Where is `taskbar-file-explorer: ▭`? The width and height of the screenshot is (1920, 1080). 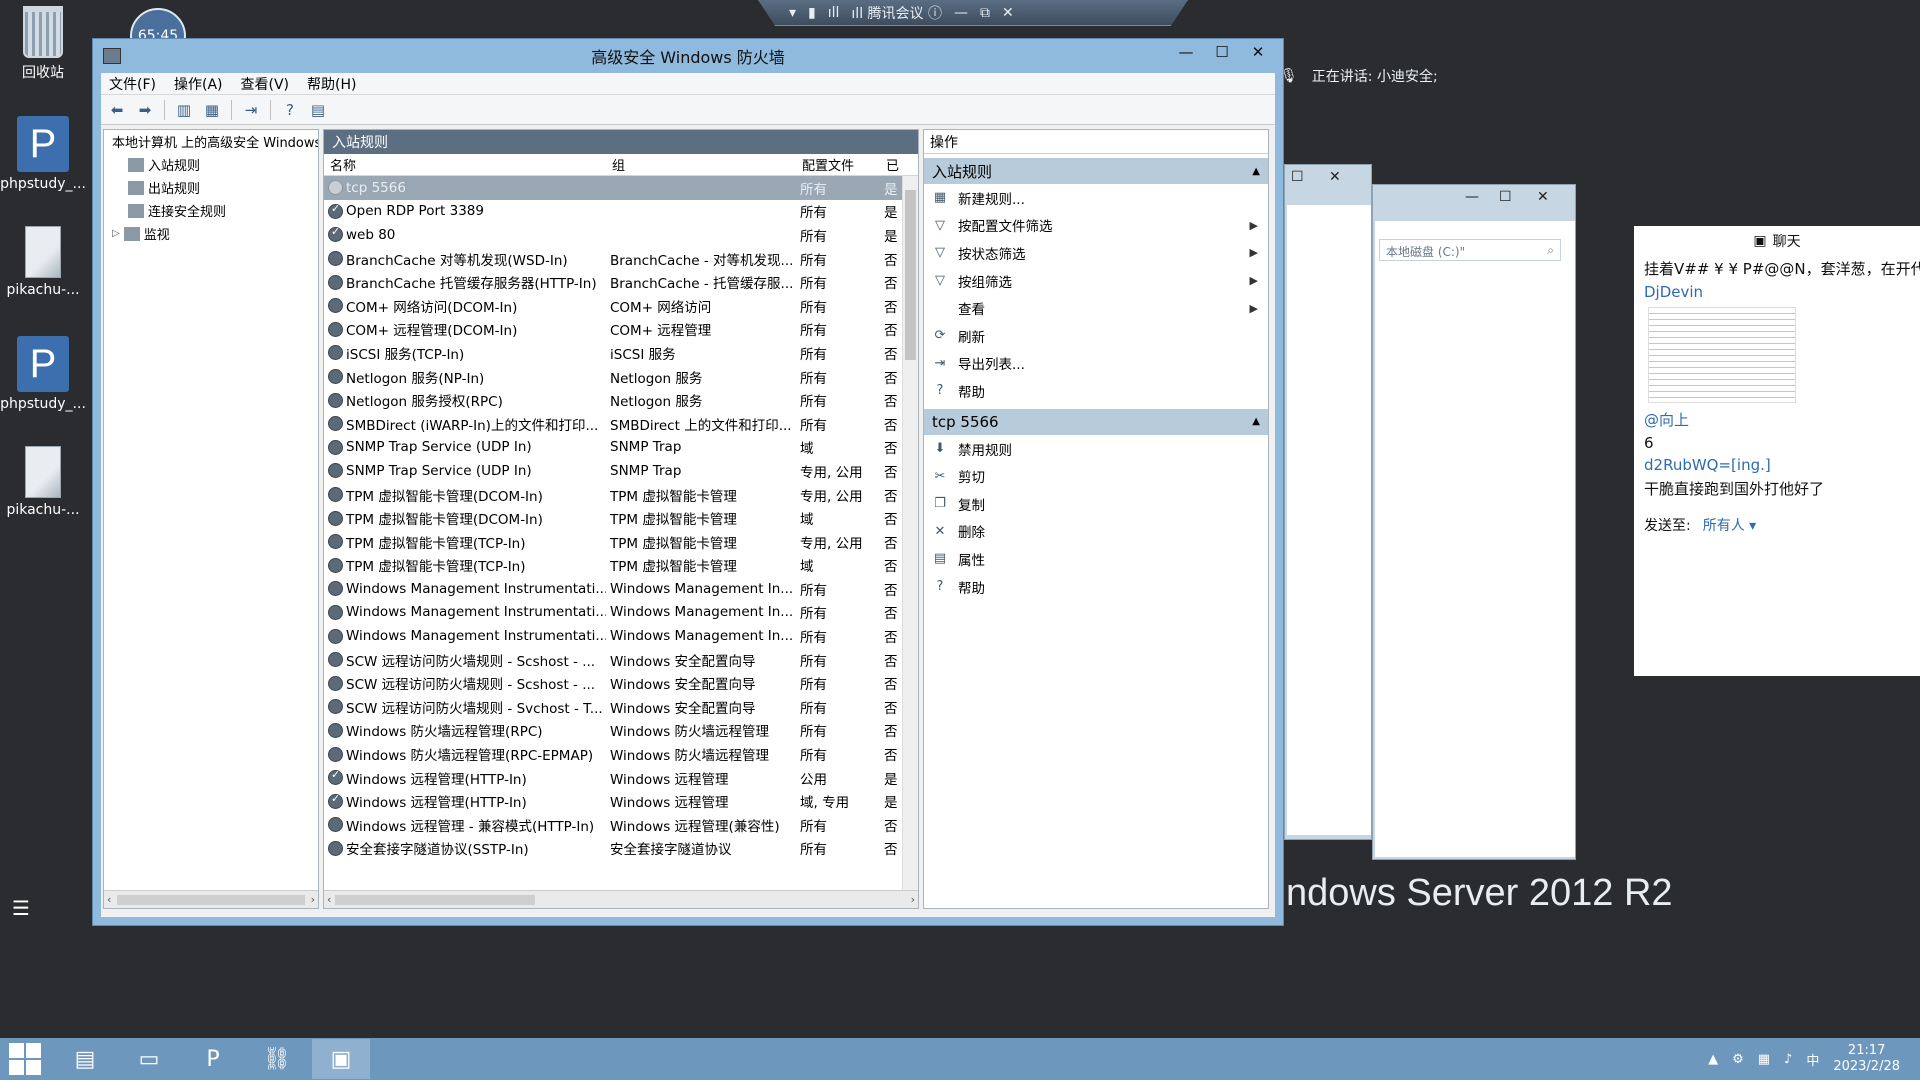 taskbar-file-explorer: ▭ is located at coordinates (149, 1059).